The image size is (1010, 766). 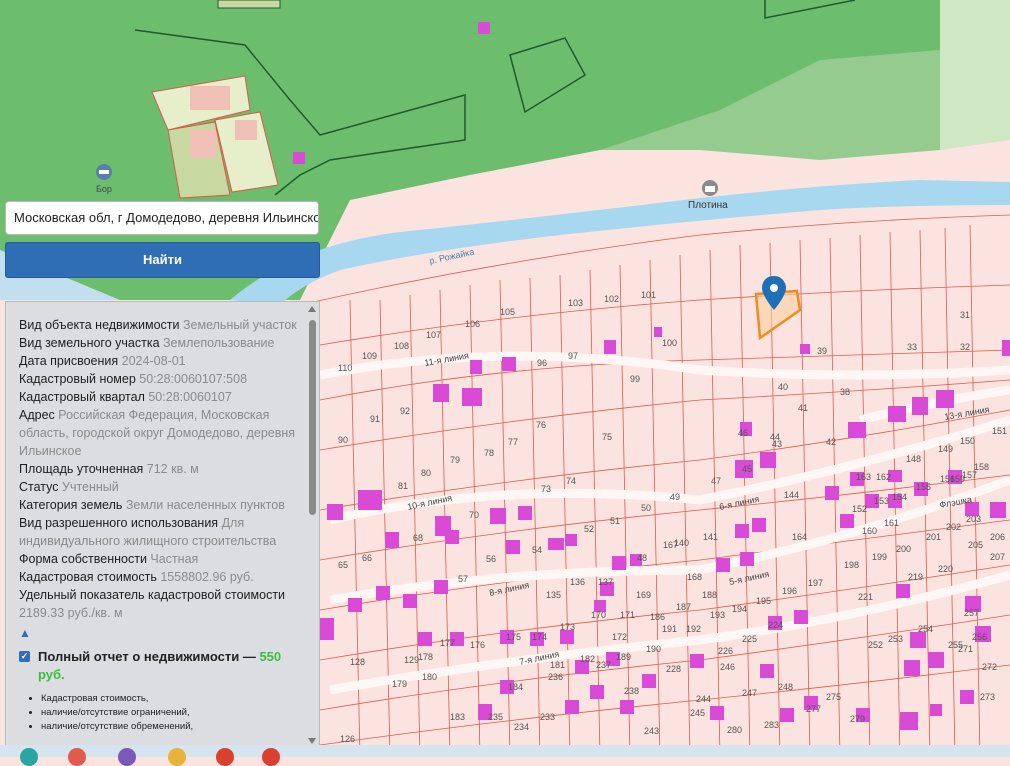 I want to click on parcel-number-label: 189, so click(x=623, y=657).